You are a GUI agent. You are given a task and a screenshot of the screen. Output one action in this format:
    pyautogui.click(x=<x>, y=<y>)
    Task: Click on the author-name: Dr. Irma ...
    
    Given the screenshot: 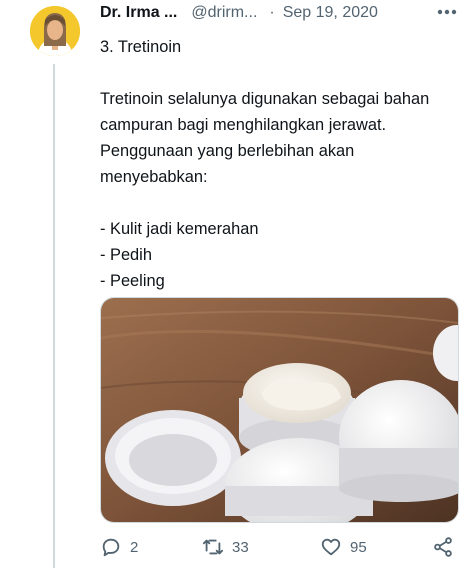 What is the action you would take?
    pyautogui.click(x=138, y=13)
    